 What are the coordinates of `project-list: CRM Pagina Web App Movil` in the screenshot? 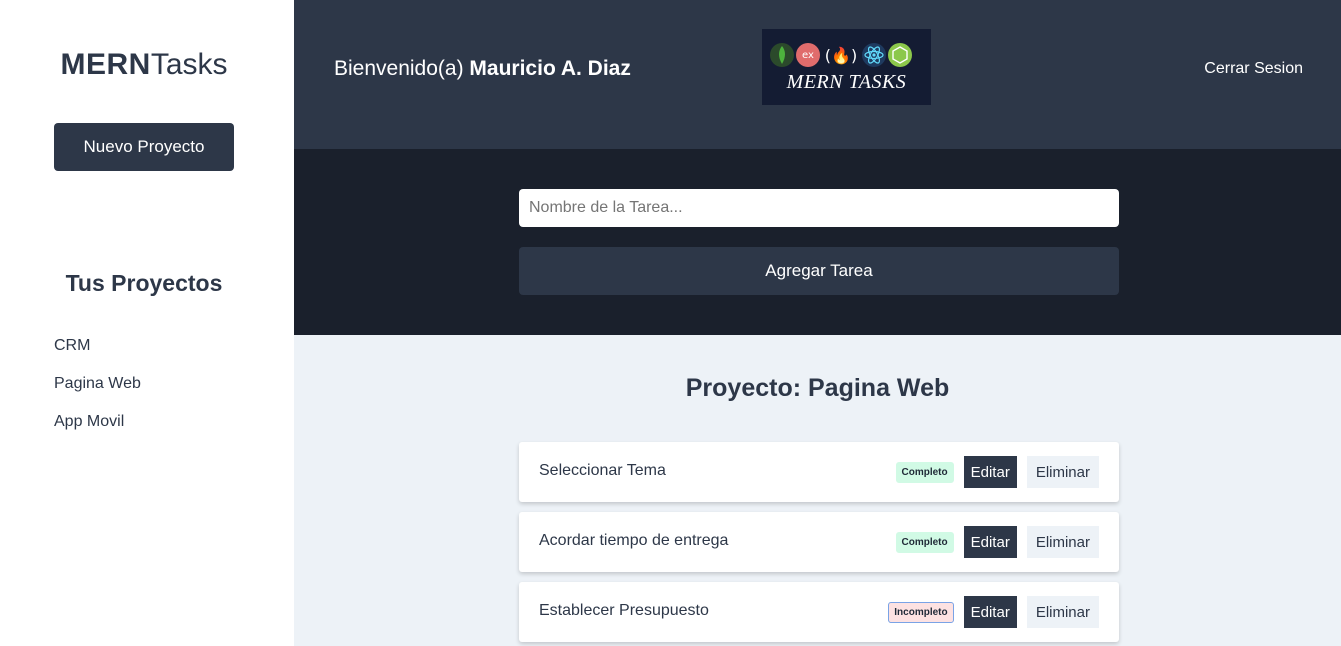 It's located at (97, 393).